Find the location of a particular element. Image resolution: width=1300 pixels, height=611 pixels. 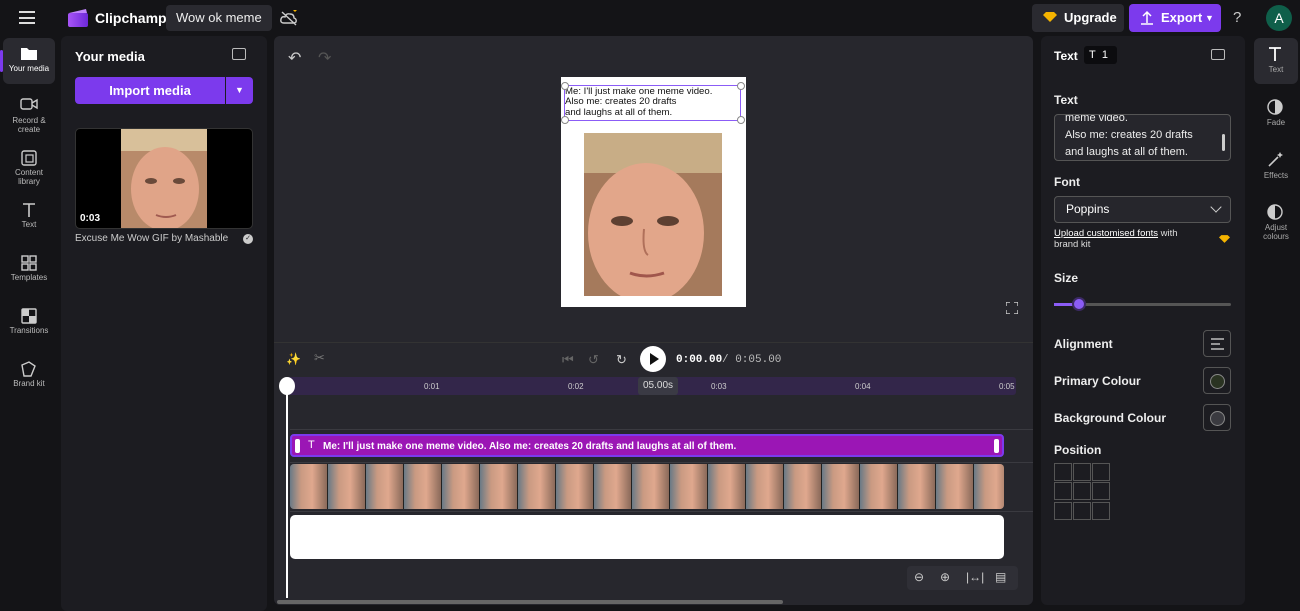

skip-to-start-icon: ⏮ is located at coordinates (568, 360).